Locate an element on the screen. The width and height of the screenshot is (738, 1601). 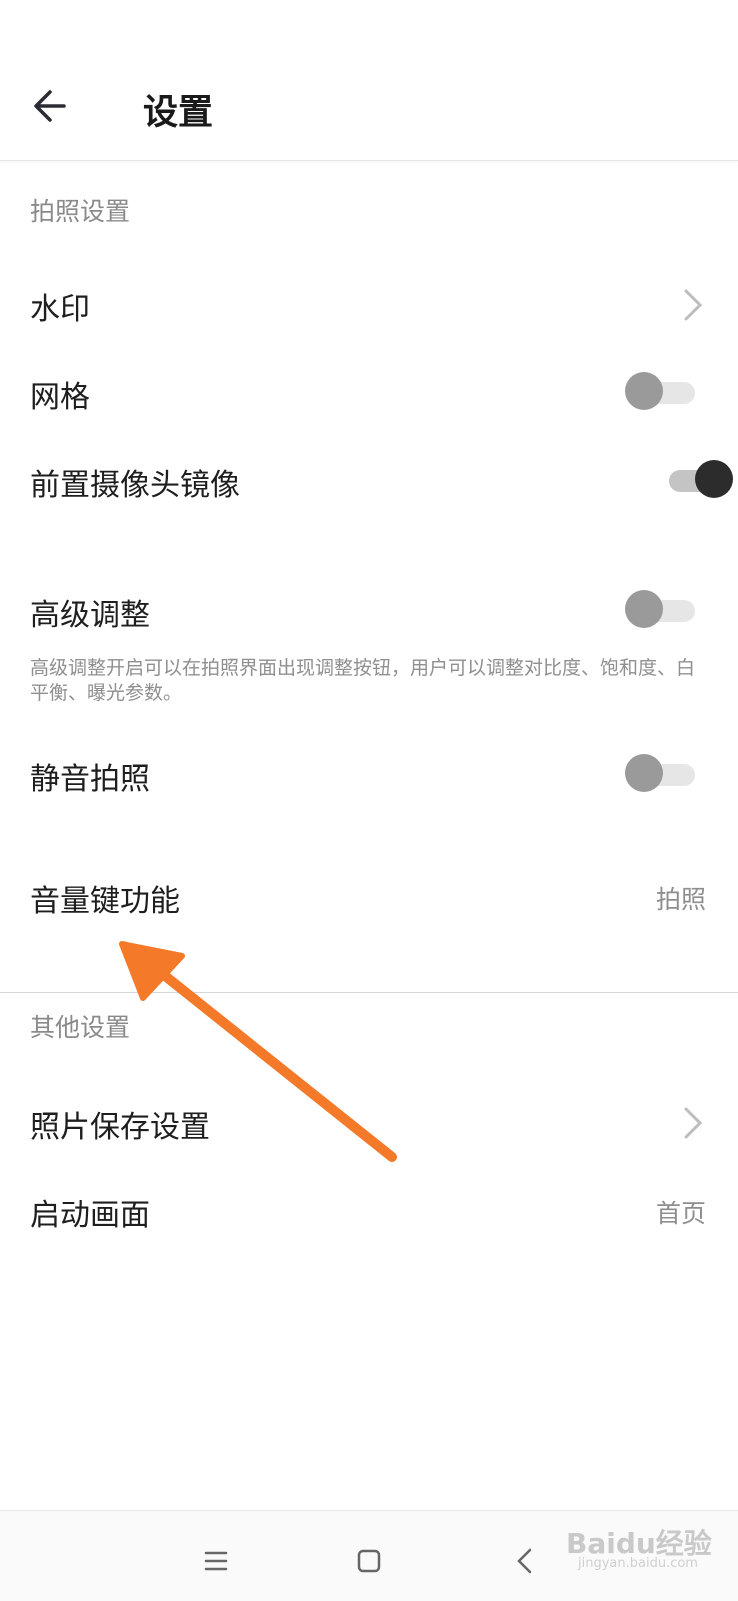
nav-back-button is located at coordinates (526, 1561).